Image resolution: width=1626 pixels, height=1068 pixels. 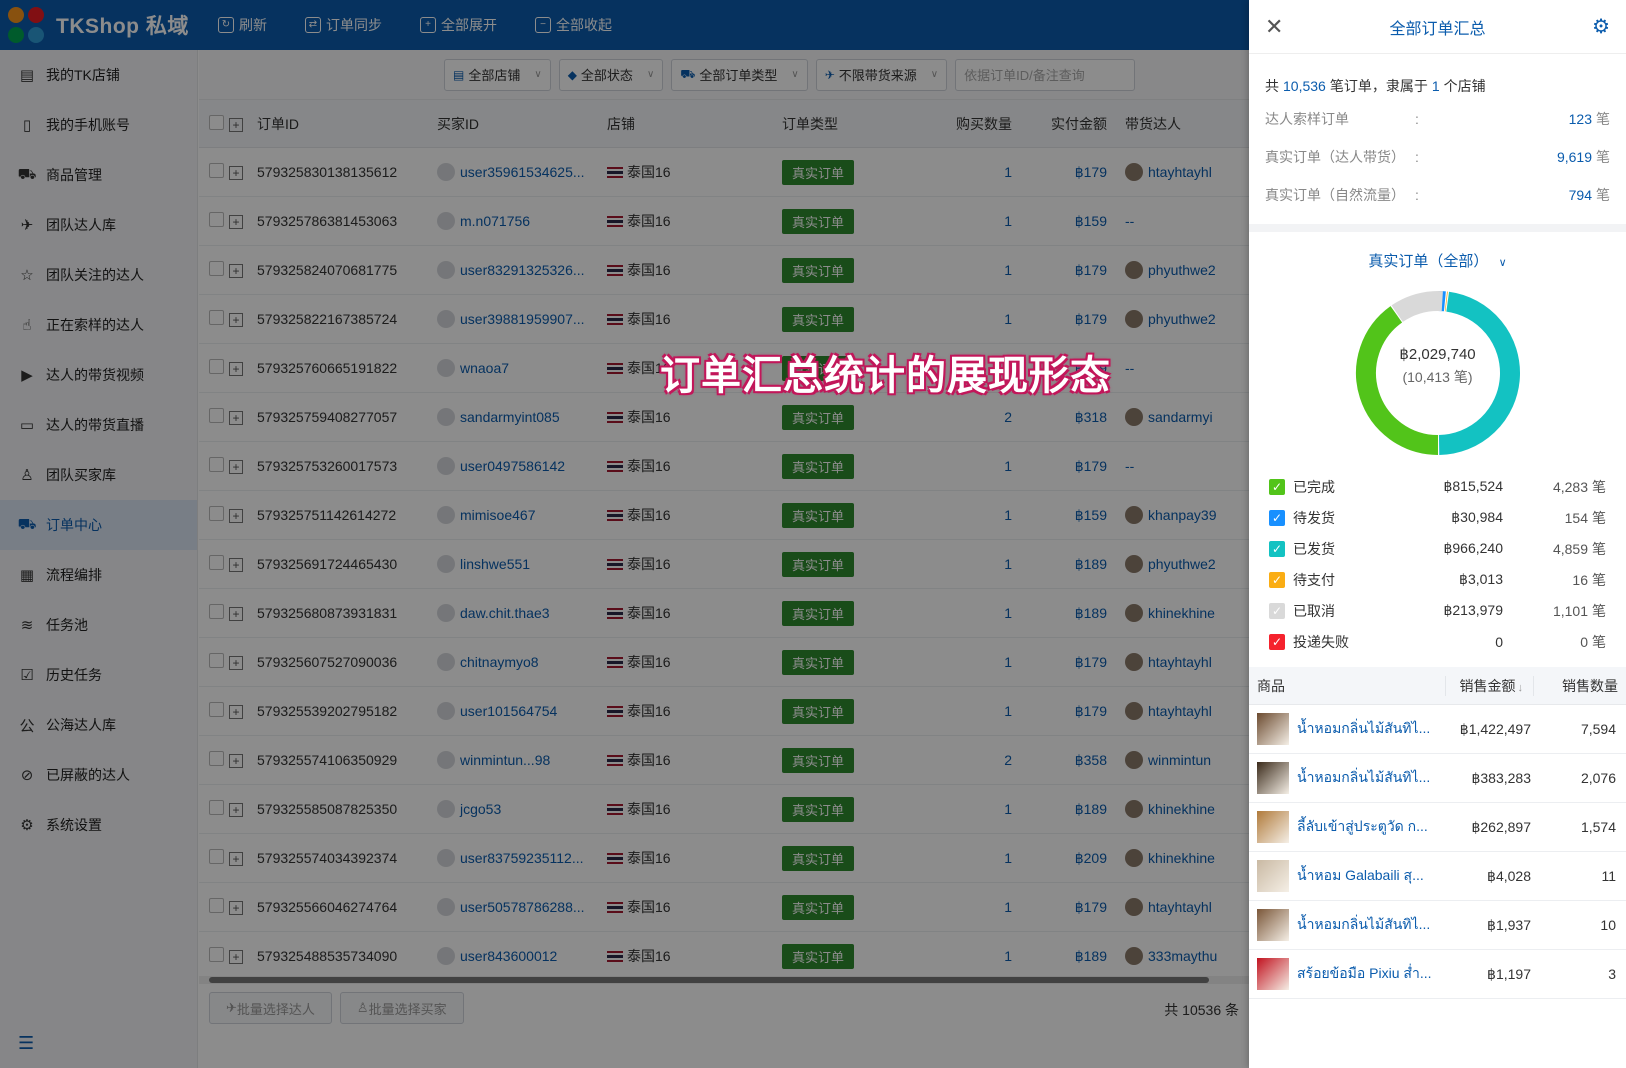 What do you see at coordinates (98, 175) in the screenshot?
I see `sidebar-item-2: ⛟ 商品管理` at bounding box center [98, 175].